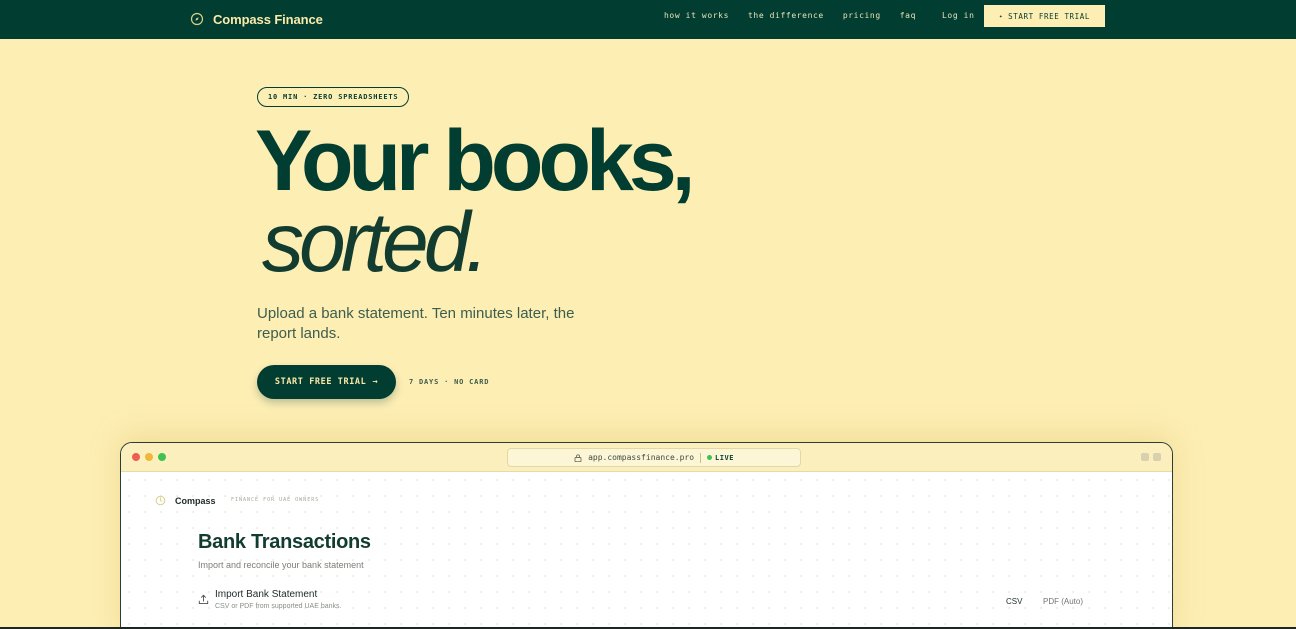  Describe the element at coordinates (149, 457) in the screenshot. I see `window-minimize-dot` at that location.